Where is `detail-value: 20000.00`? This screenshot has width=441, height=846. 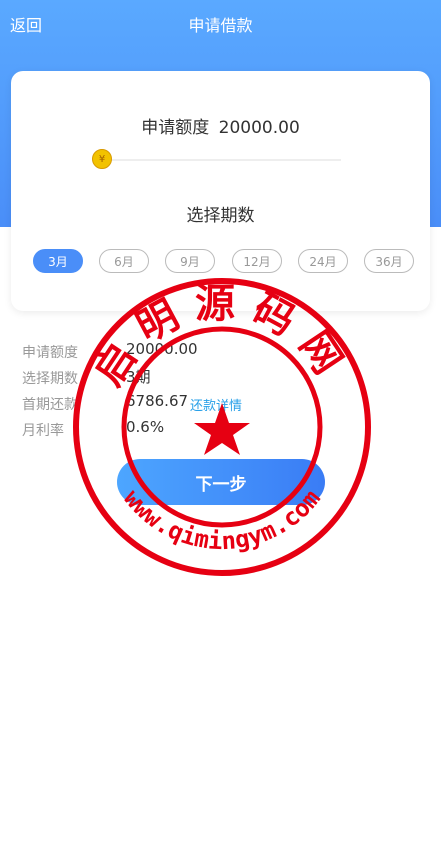 detail-value: 20000.00 is located at coordinates (162, 349).